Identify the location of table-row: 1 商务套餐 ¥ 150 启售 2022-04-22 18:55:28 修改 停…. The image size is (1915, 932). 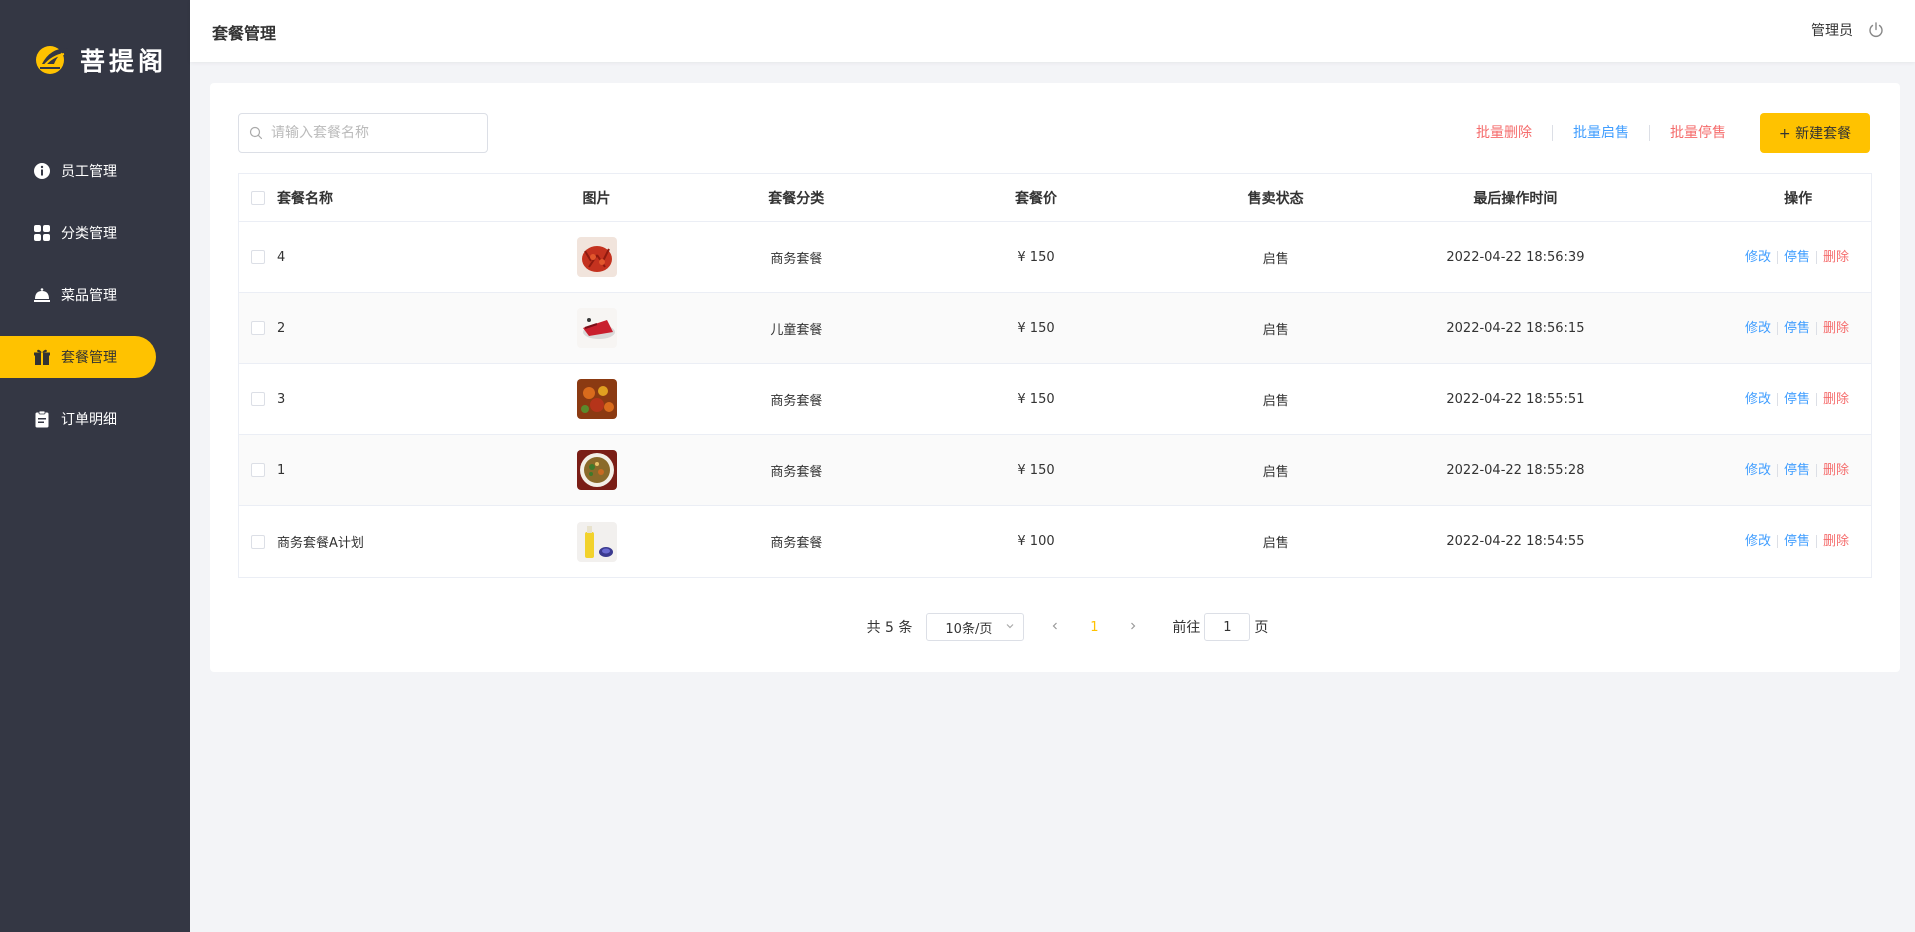
(1055, 470).